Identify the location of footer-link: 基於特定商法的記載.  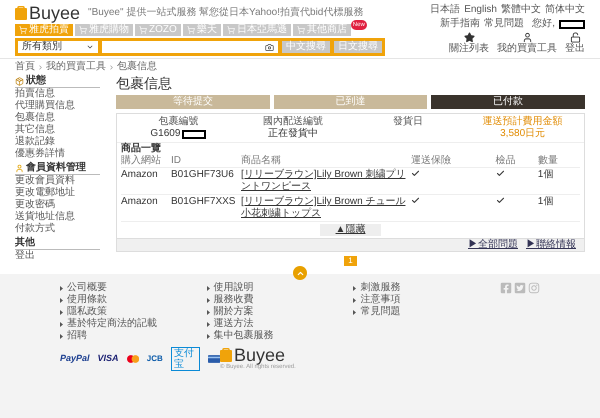
(112, 324).